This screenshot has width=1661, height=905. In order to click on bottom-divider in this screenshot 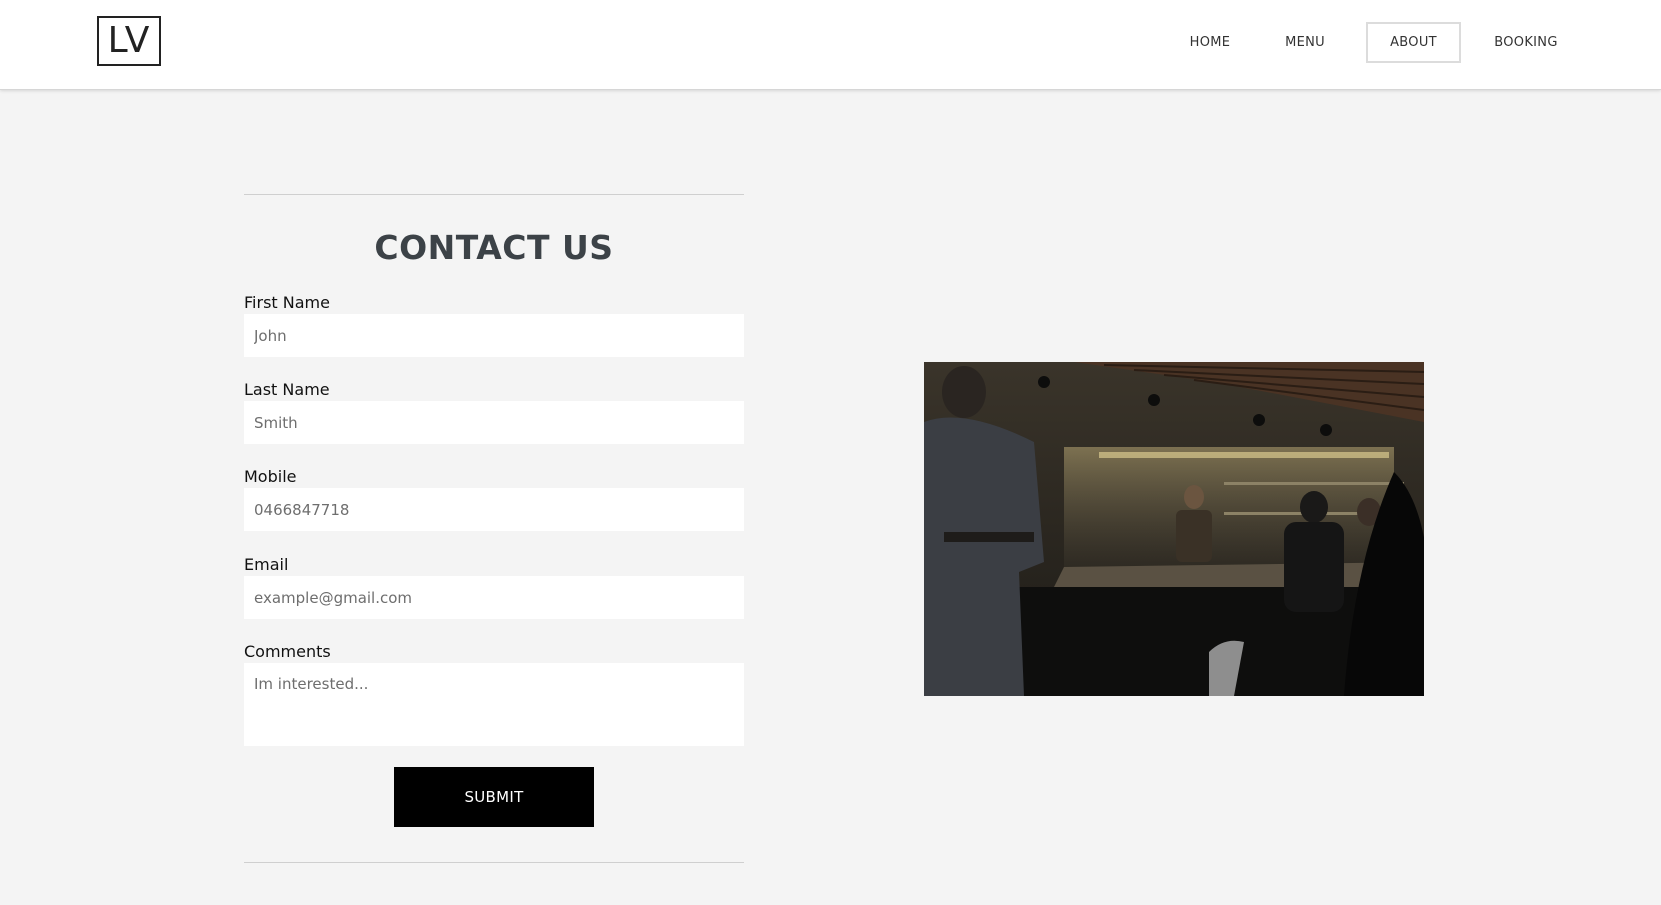, I will do `click(494, 862)`.